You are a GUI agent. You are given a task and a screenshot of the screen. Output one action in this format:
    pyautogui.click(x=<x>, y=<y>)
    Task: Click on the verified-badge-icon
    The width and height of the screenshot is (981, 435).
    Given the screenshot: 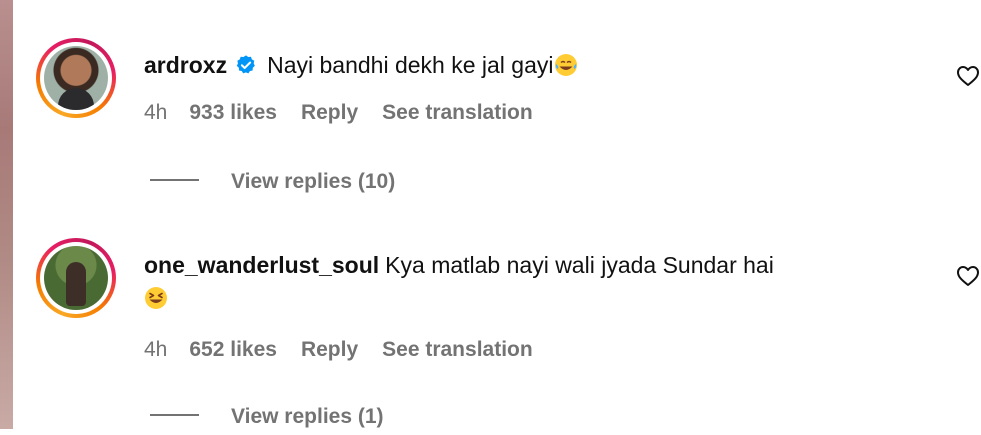 What is the action you would take?
    pyautogui.click(x=245, y=64)
    